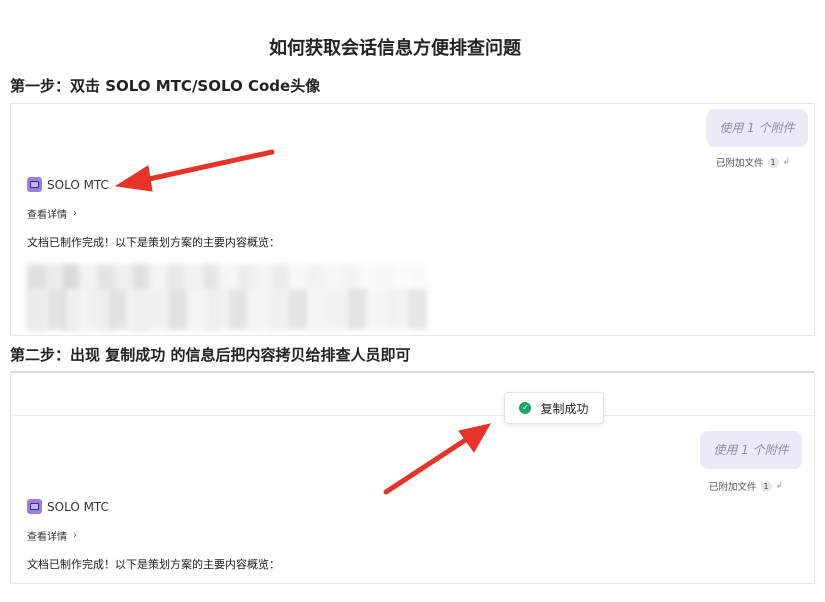 Image resolution: width=825 pixels, height=602 pixels. What do you see at coordinates (412, 415) in the screenshot?
I see `panel-divider` at bounding box center [412, 415].